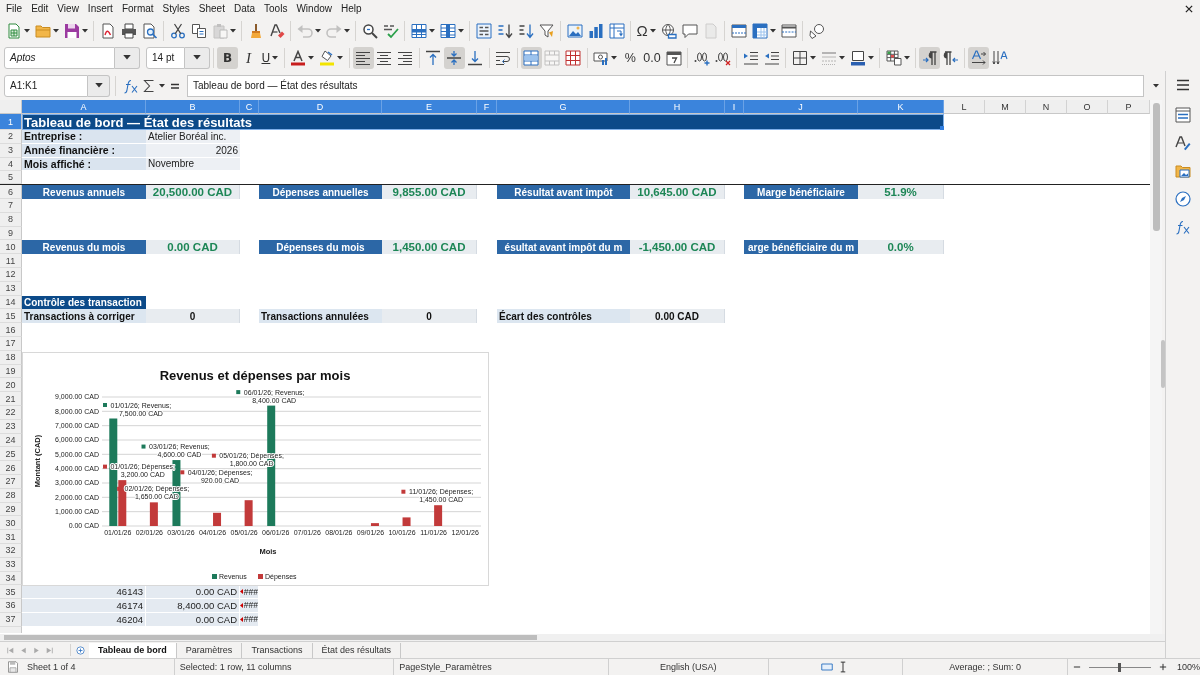  Describe the element at coordinates (100, 9) in the screenshot. I see `menu-item: Insert` at that location.